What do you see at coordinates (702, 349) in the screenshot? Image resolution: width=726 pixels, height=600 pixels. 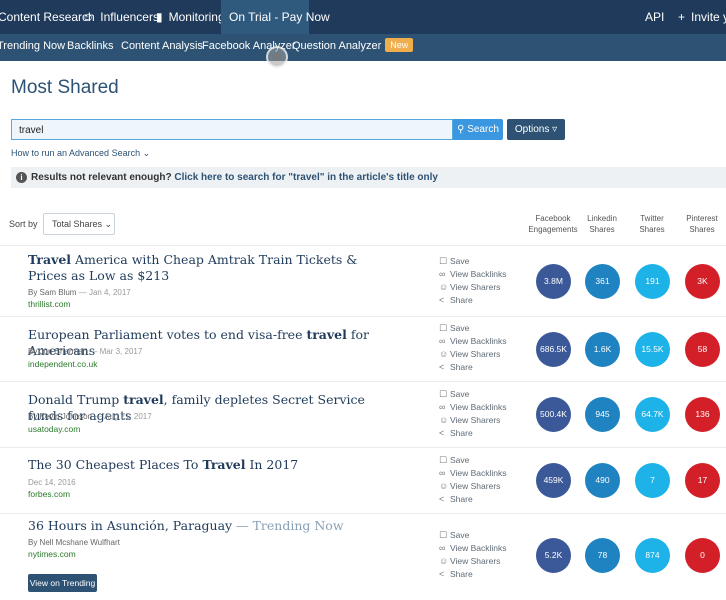 I see `pinterest-shares-count: 58` at bounding box center [702, 349].